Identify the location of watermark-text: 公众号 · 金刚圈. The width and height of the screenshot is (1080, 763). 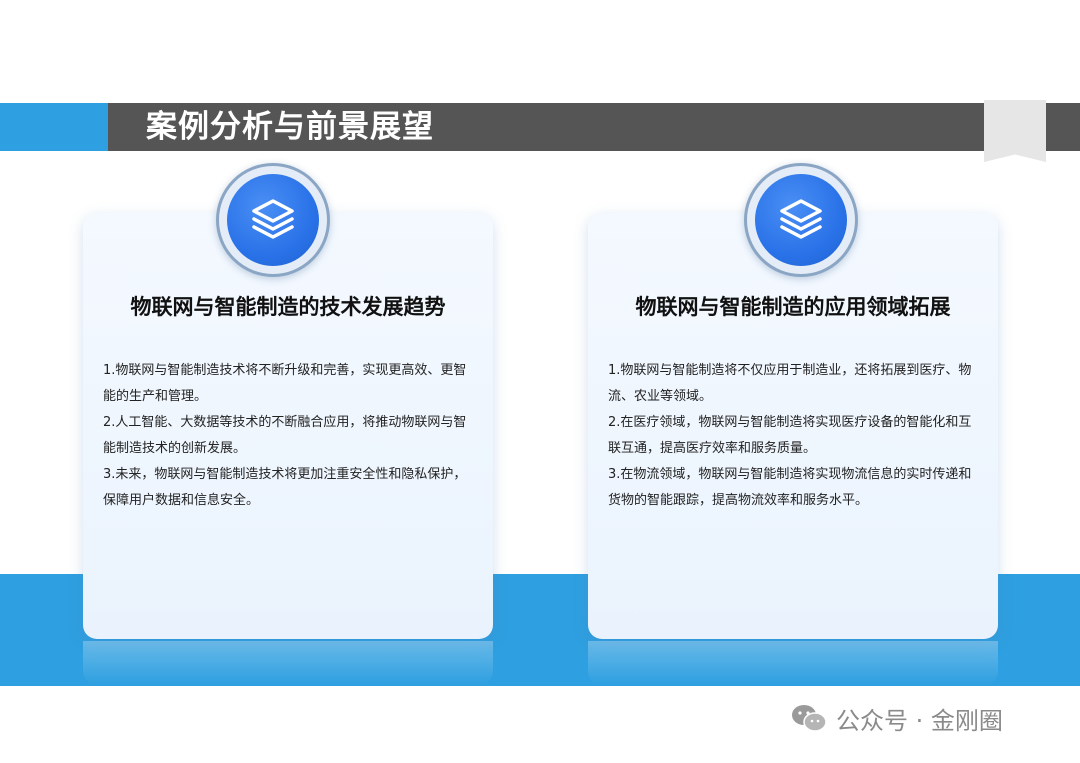
(919, 720).